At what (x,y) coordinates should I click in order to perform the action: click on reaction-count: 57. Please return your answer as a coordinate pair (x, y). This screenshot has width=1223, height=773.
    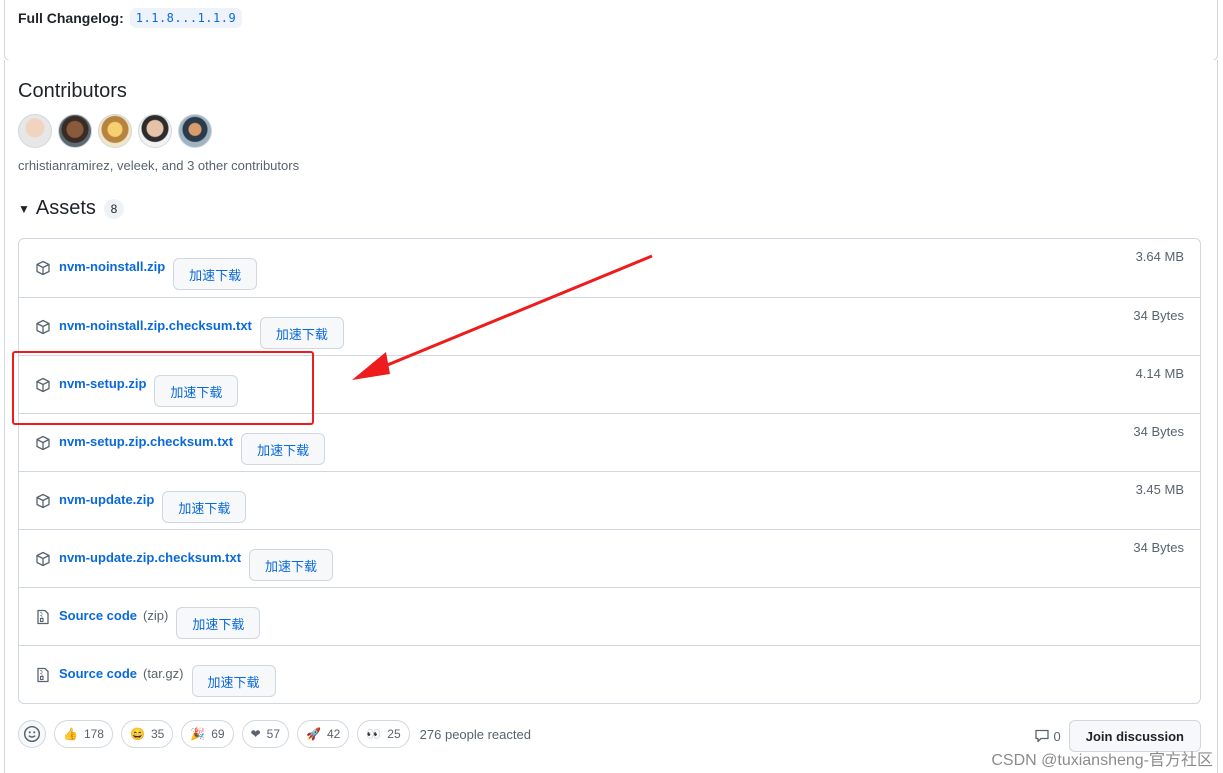
    Looking at the image, I should click on (273, 734).